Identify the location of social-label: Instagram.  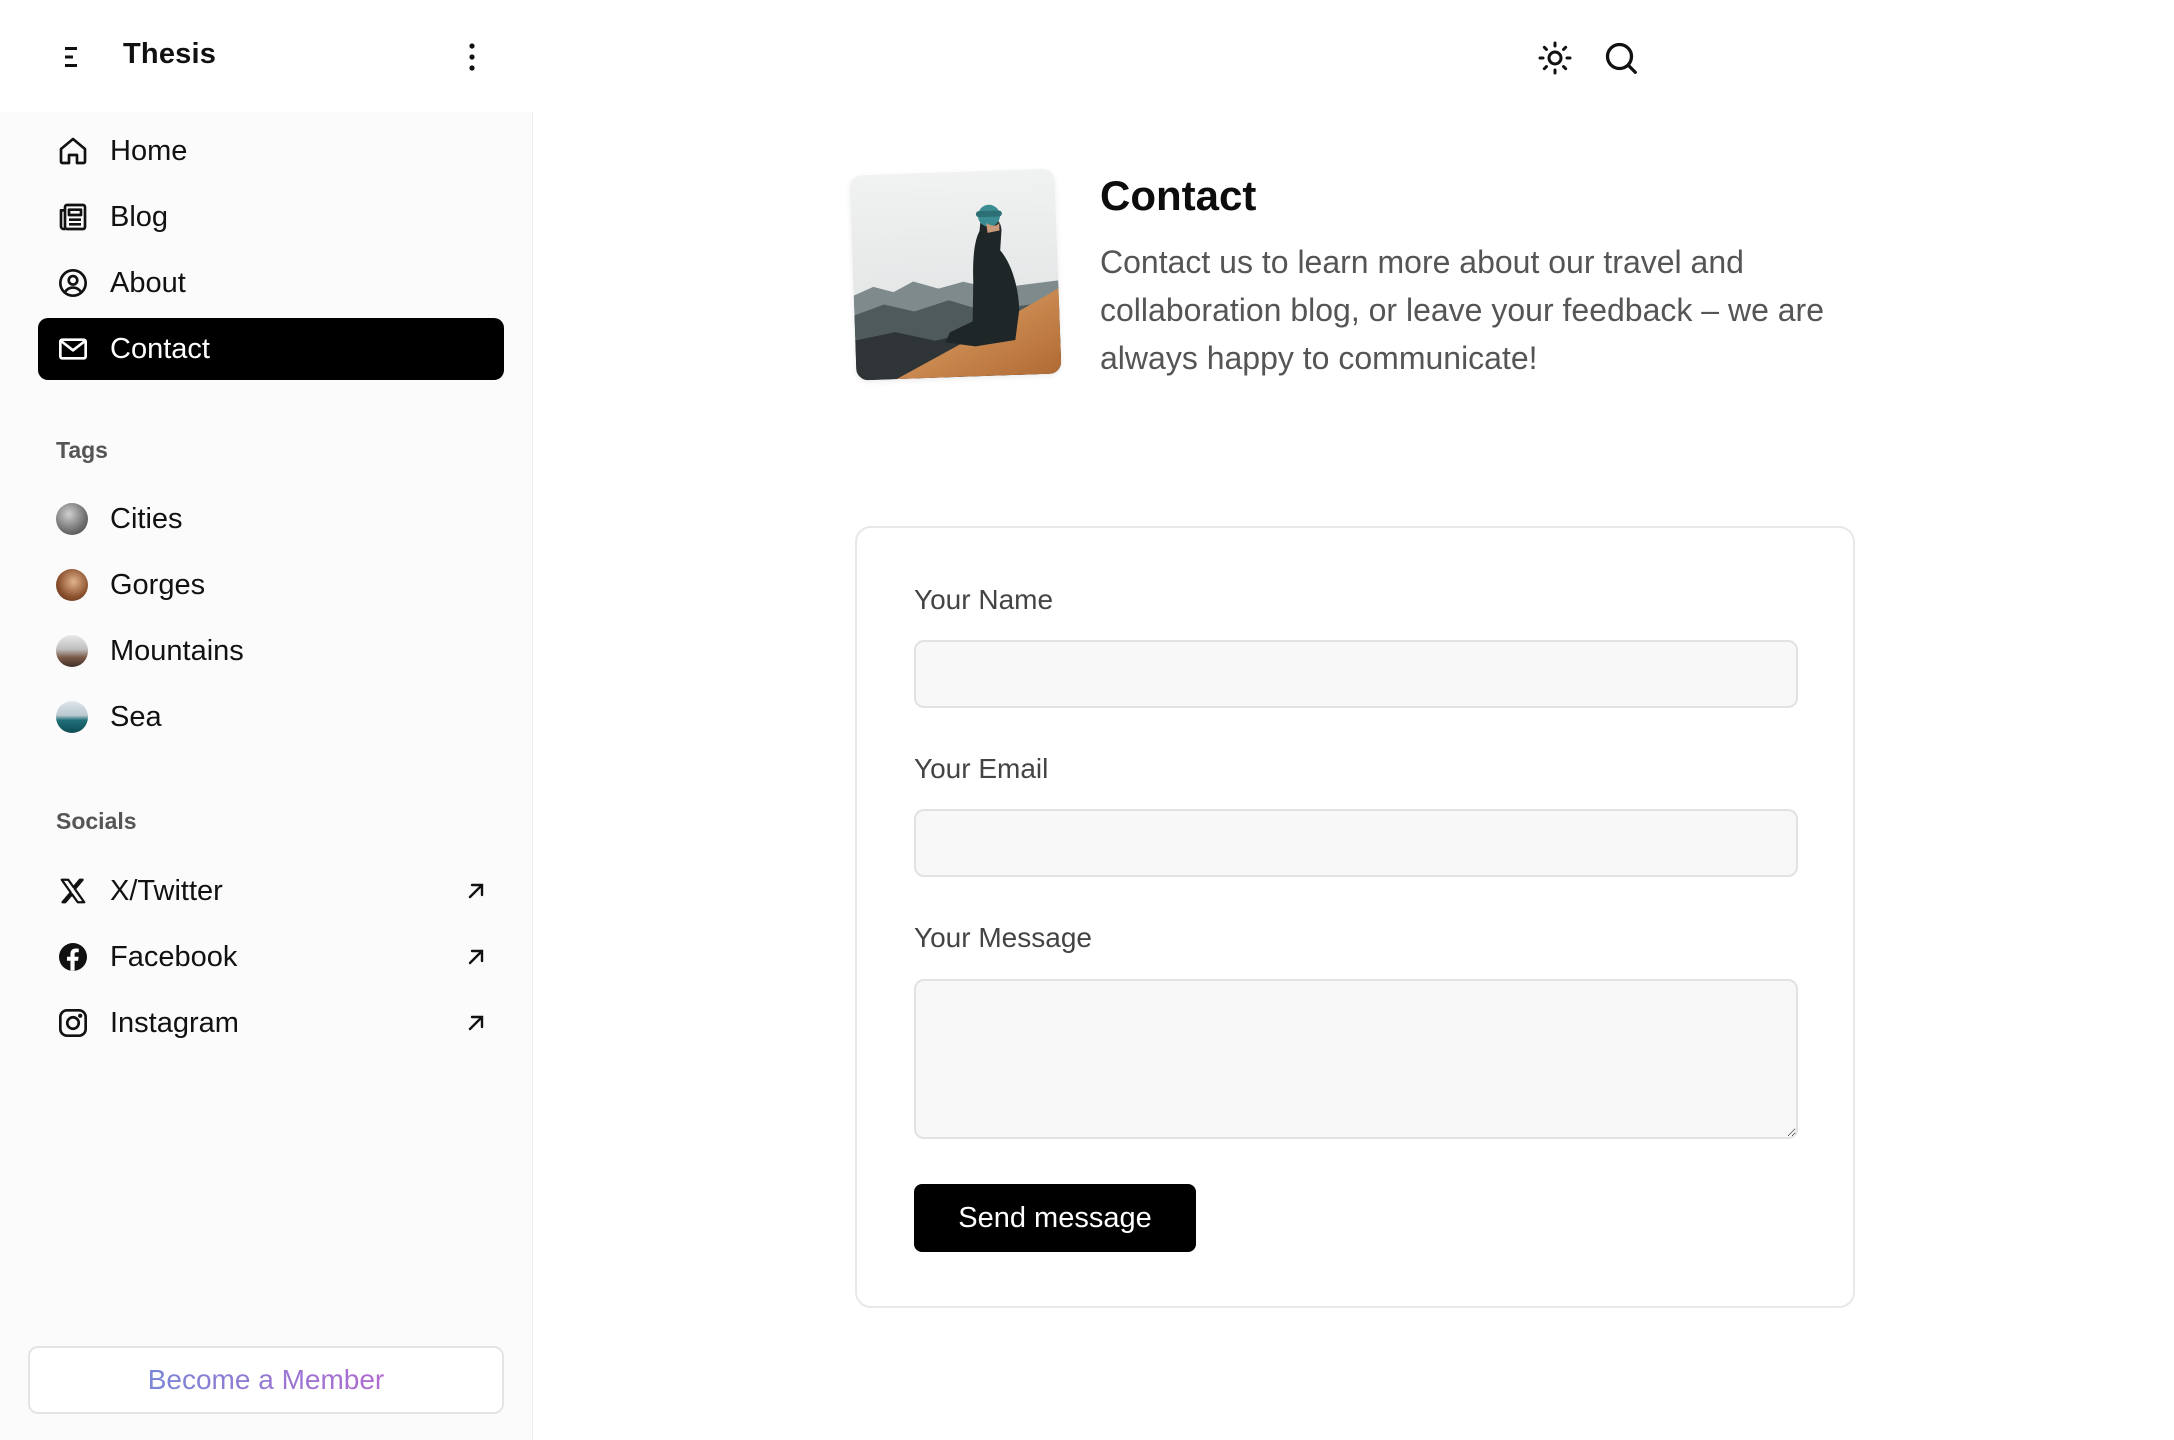
(174, 1022).